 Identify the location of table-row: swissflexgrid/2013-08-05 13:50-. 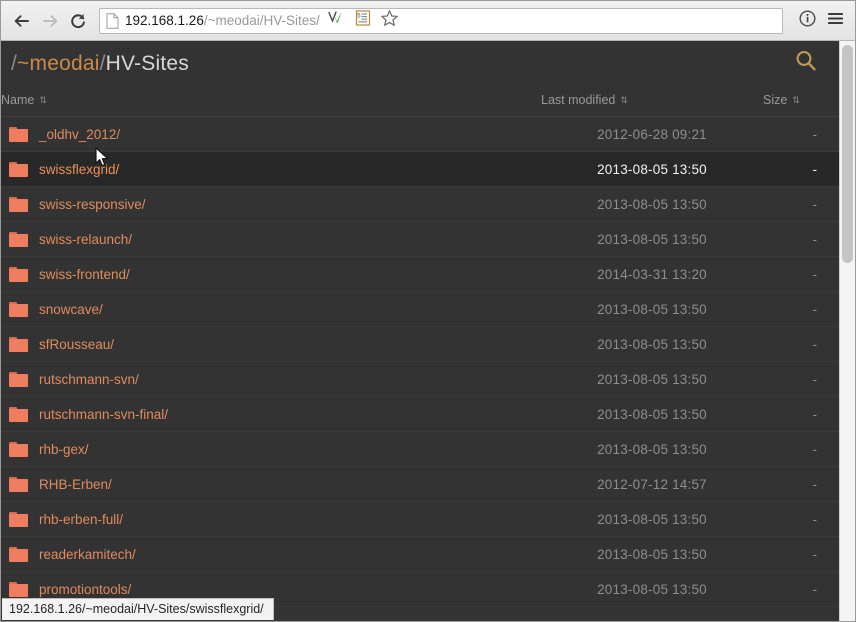
(420, 169).